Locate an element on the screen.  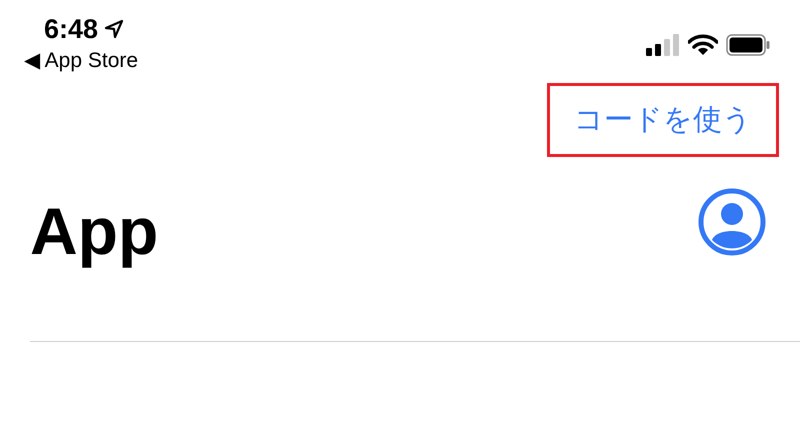
time: 6:48 is located at coordinates (71, 29).